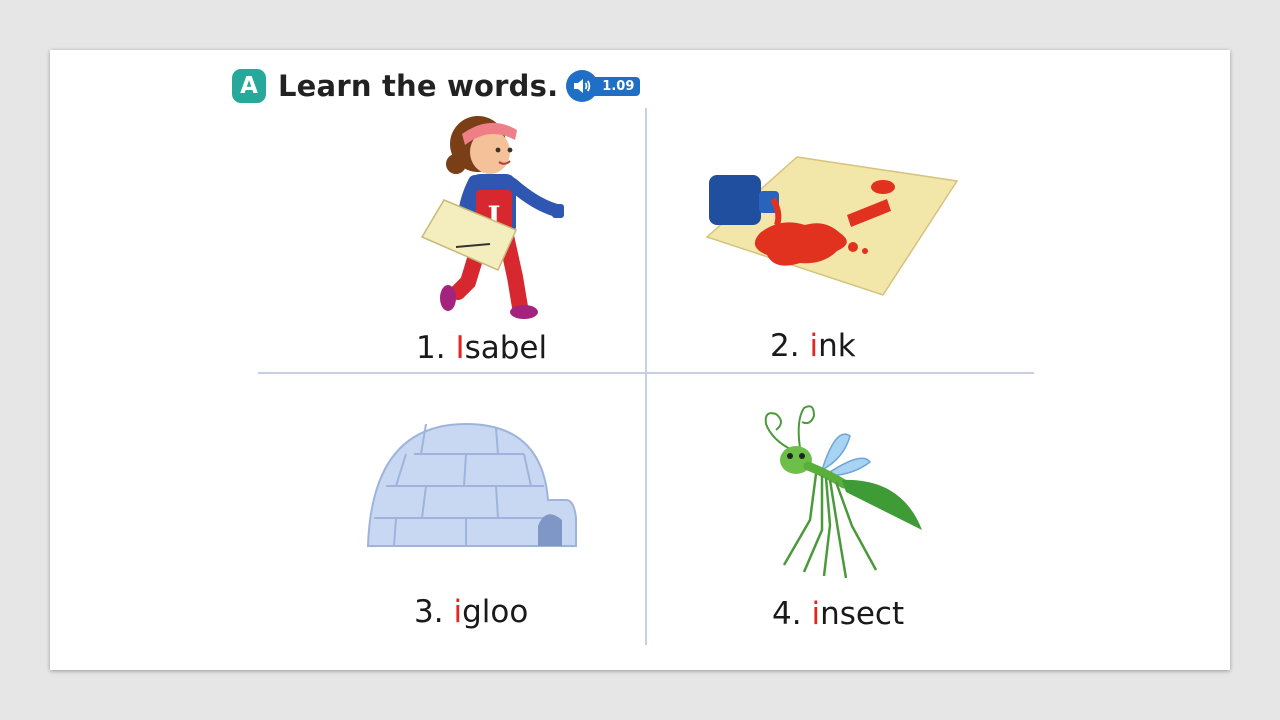 The image size is (1280, 720). Describe the element at coordinates (646, 376) in the screenshot. I see `grid-divider-vertical` at that location.